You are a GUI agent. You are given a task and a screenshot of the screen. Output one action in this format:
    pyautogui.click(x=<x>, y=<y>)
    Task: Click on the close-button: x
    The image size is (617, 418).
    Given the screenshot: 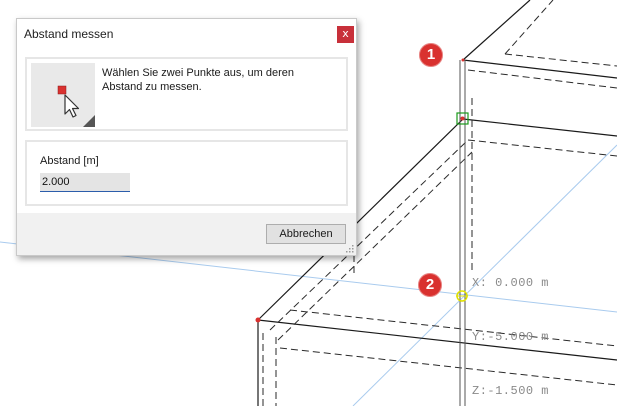 What is the action you would take?
    pyautogui.click(x=345, y=34)
    